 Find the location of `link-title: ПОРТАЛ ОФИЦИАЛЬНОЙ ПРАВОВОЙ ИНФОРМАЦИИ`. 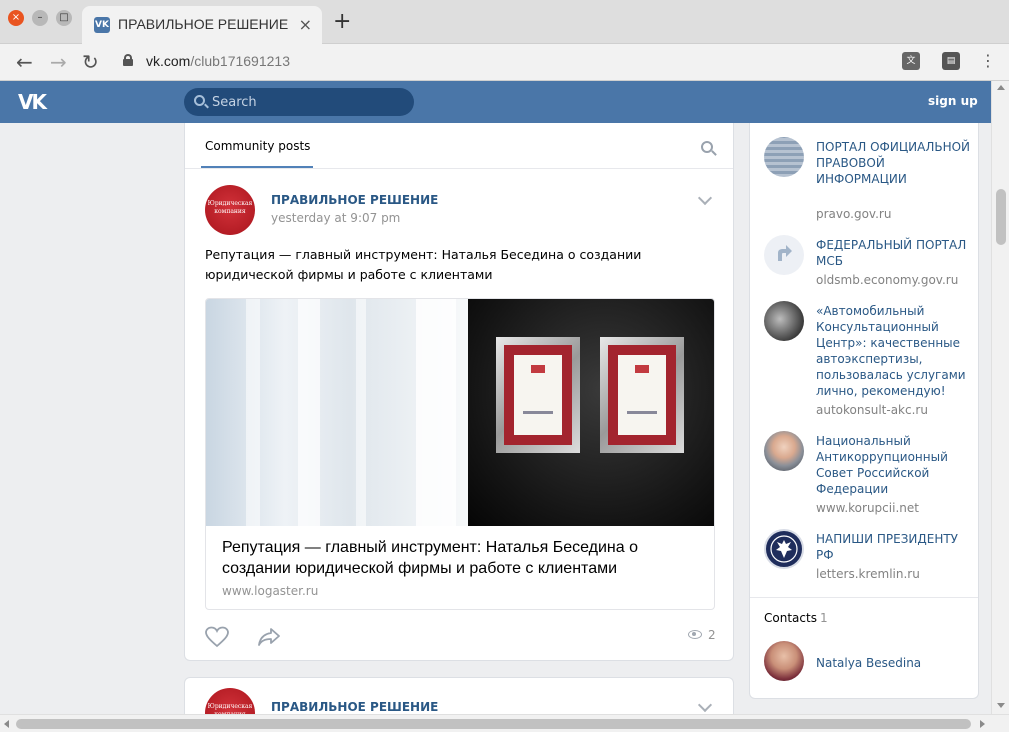

link-title: ПОРТАЛ ОФИЦИАЛЬНОЙ ПРАВОВОЙ ИНФОРМАЦИИ is located at coordinates (896, 163).